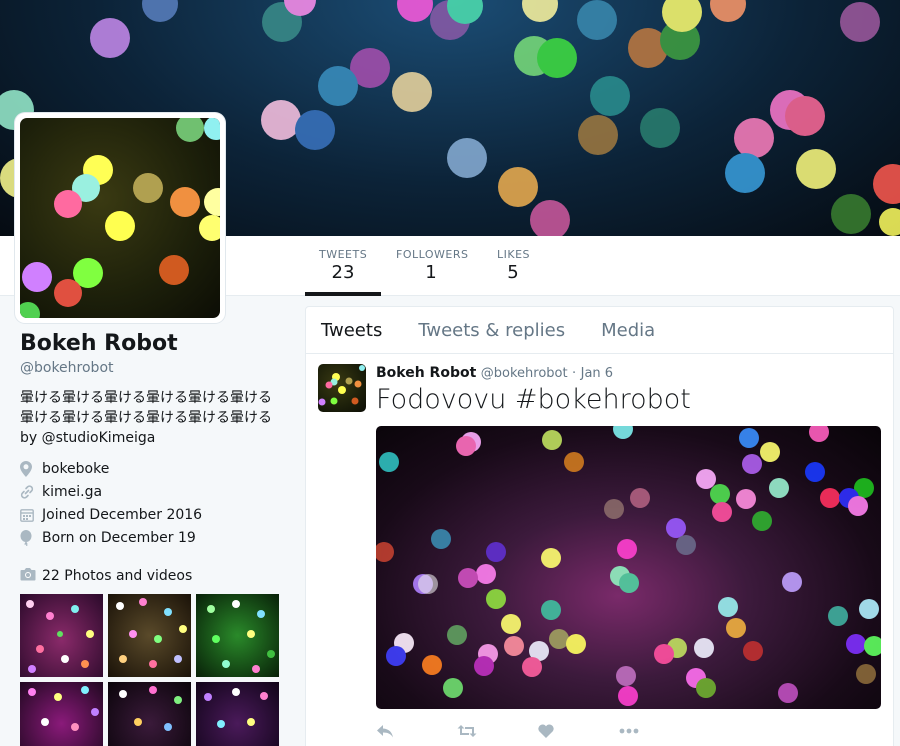 Image resolution: width=900 pixels, height=746 pixels. Describe the element at coordinates (31, 469) in the screenshot. I see `map-pin-icon` at that location.